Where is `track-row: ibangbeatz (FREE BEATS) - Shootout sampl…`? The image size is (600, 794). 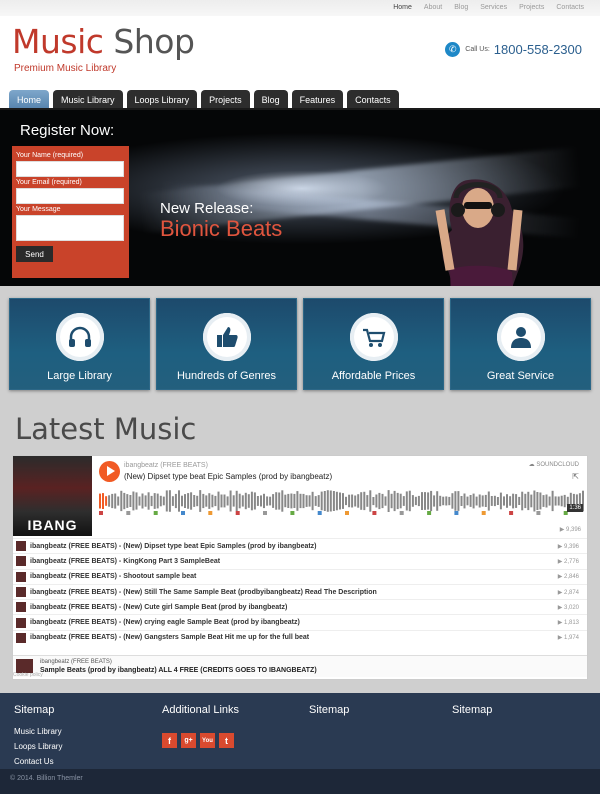
track-row: ibangbeatz (FREE BEATS) - Shootout sampl… is located at coordinates (300, 576).